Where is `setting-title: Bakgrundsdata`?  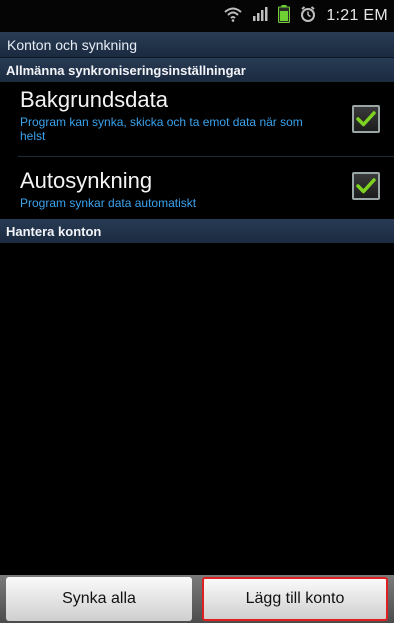
setting-title: Bakgrundsdata is located at coordinates (94, 99).